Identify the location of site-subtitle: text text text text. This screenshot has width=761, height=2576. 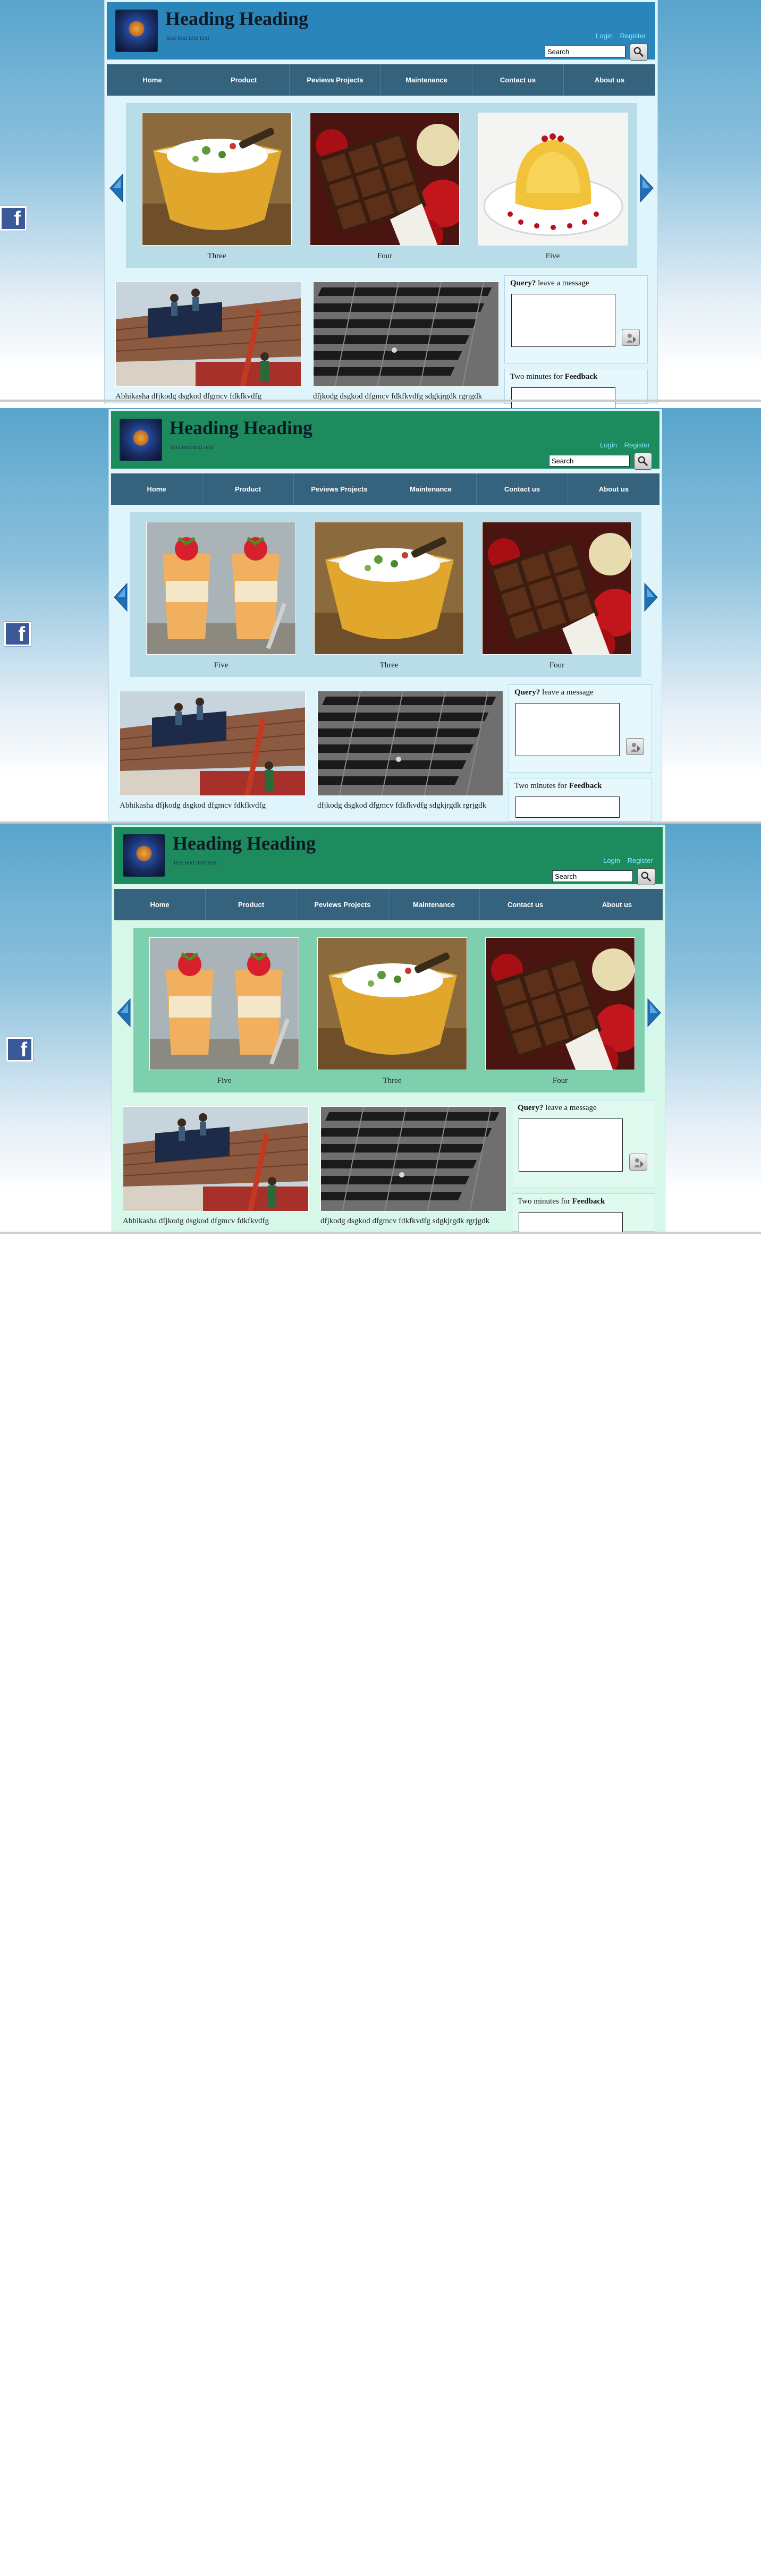
(187, 37).